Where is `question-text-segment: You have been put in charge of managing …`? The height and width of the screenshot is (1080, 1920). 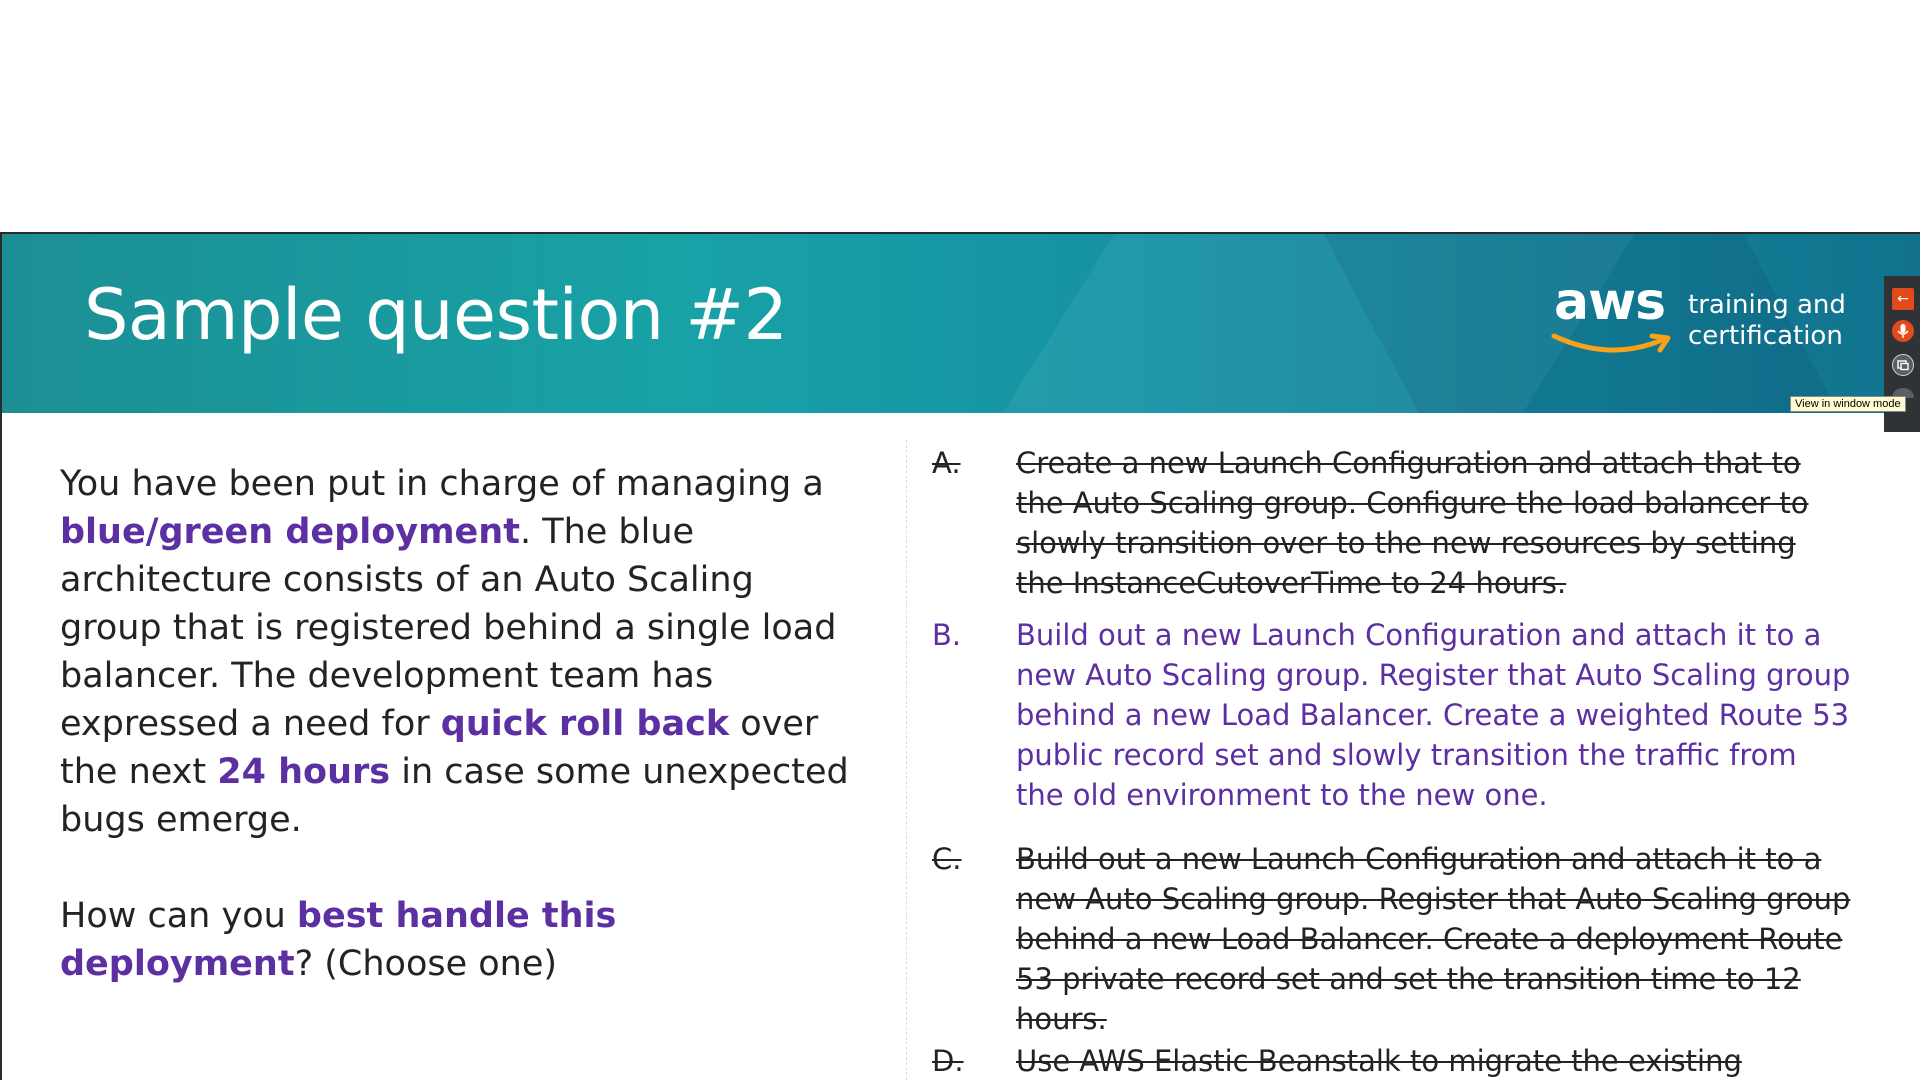
question-text-segment: You have been put in charge of managing … is located at coordinates (442, 484).